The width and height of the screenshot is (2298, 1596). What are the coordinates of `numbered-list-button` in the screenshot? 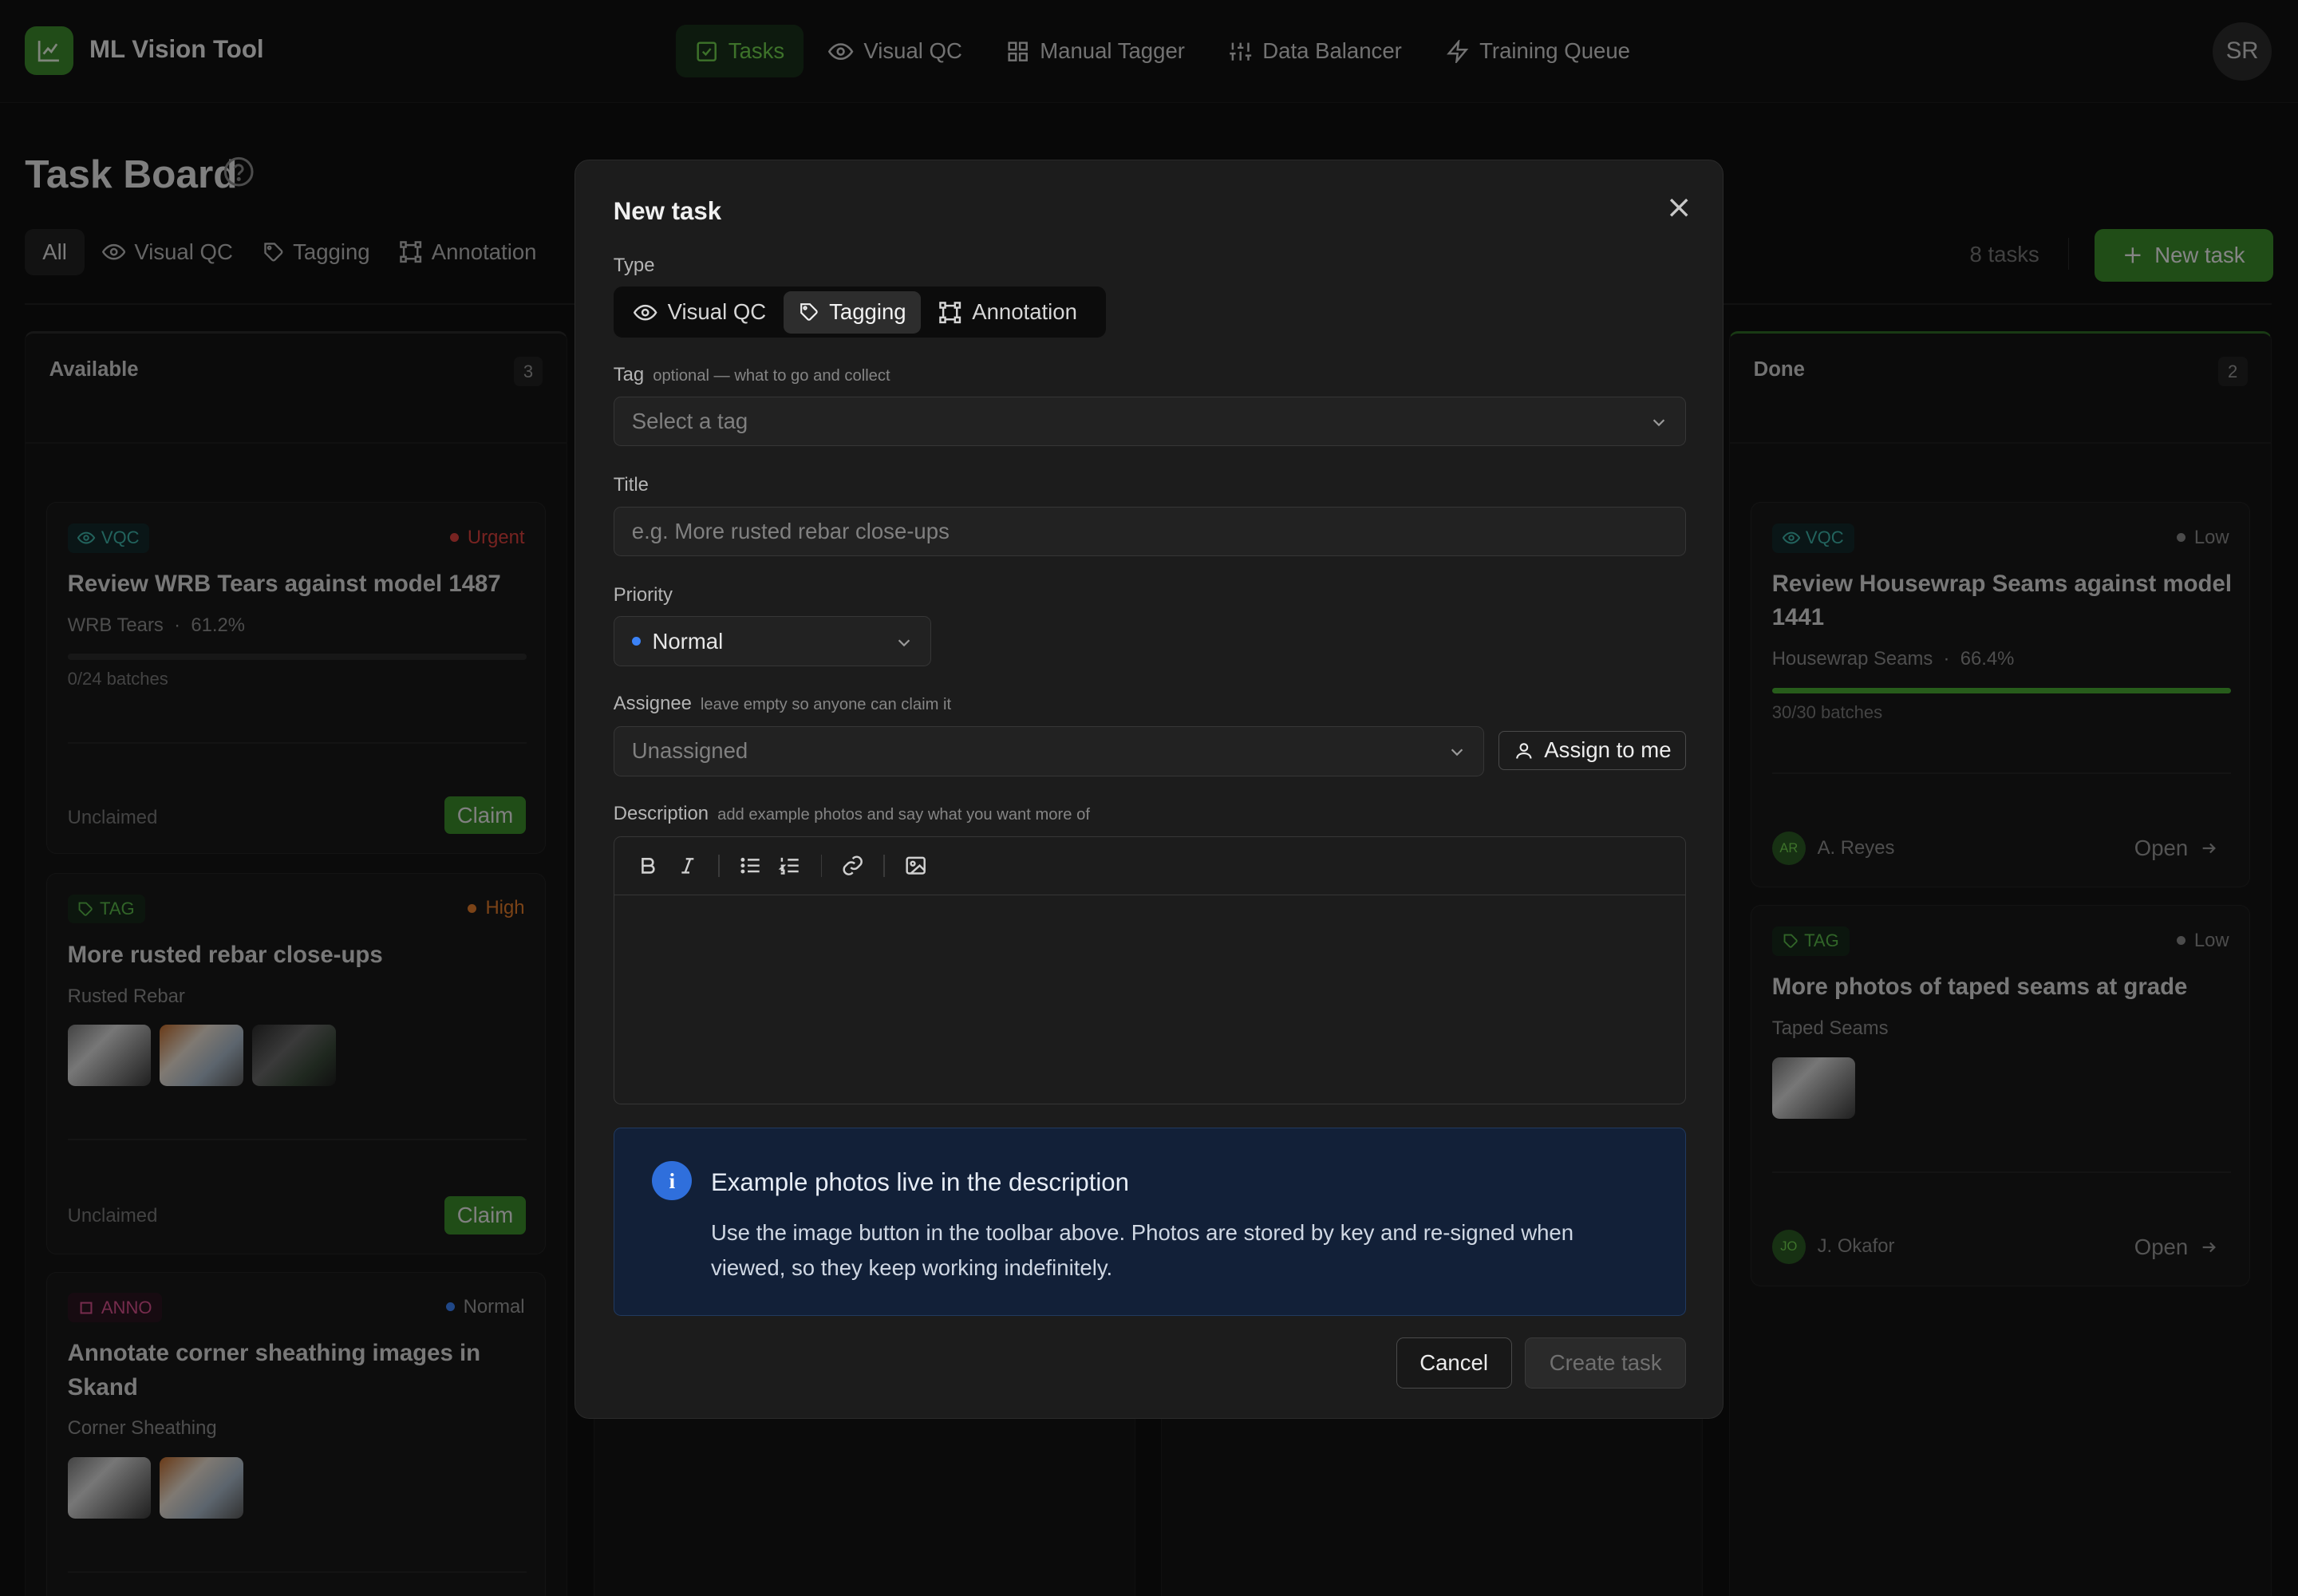 It's located at (789, 866).